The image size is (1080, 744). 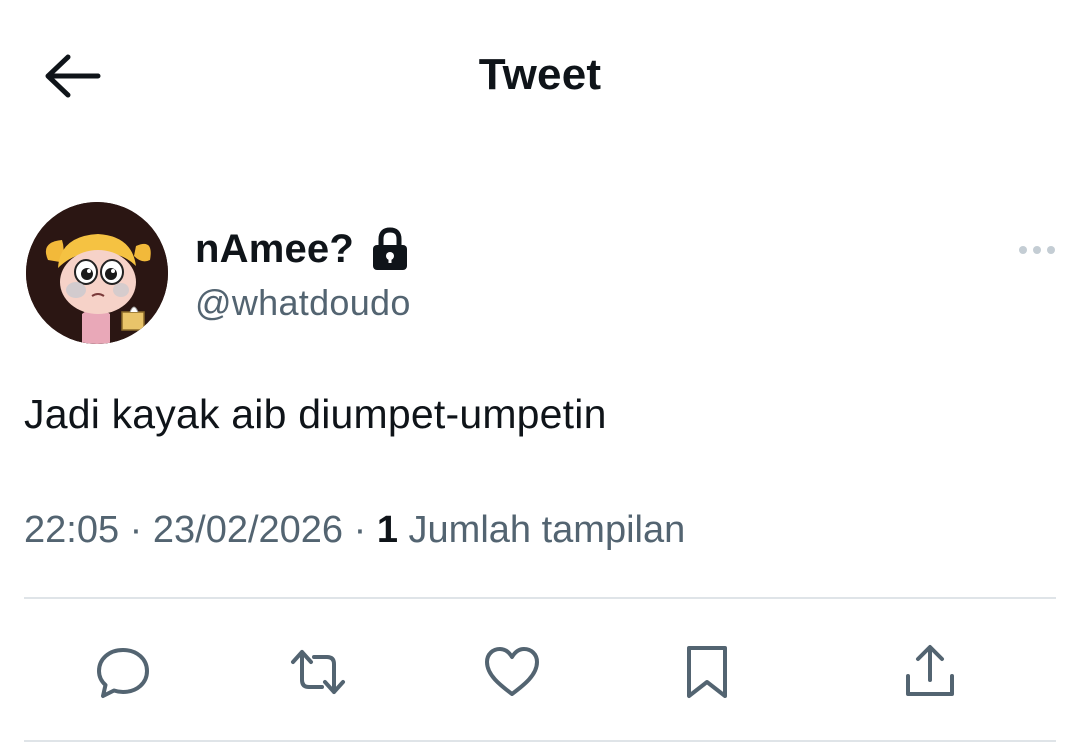 I want to click on share-icon, so click(x=930, y=670).